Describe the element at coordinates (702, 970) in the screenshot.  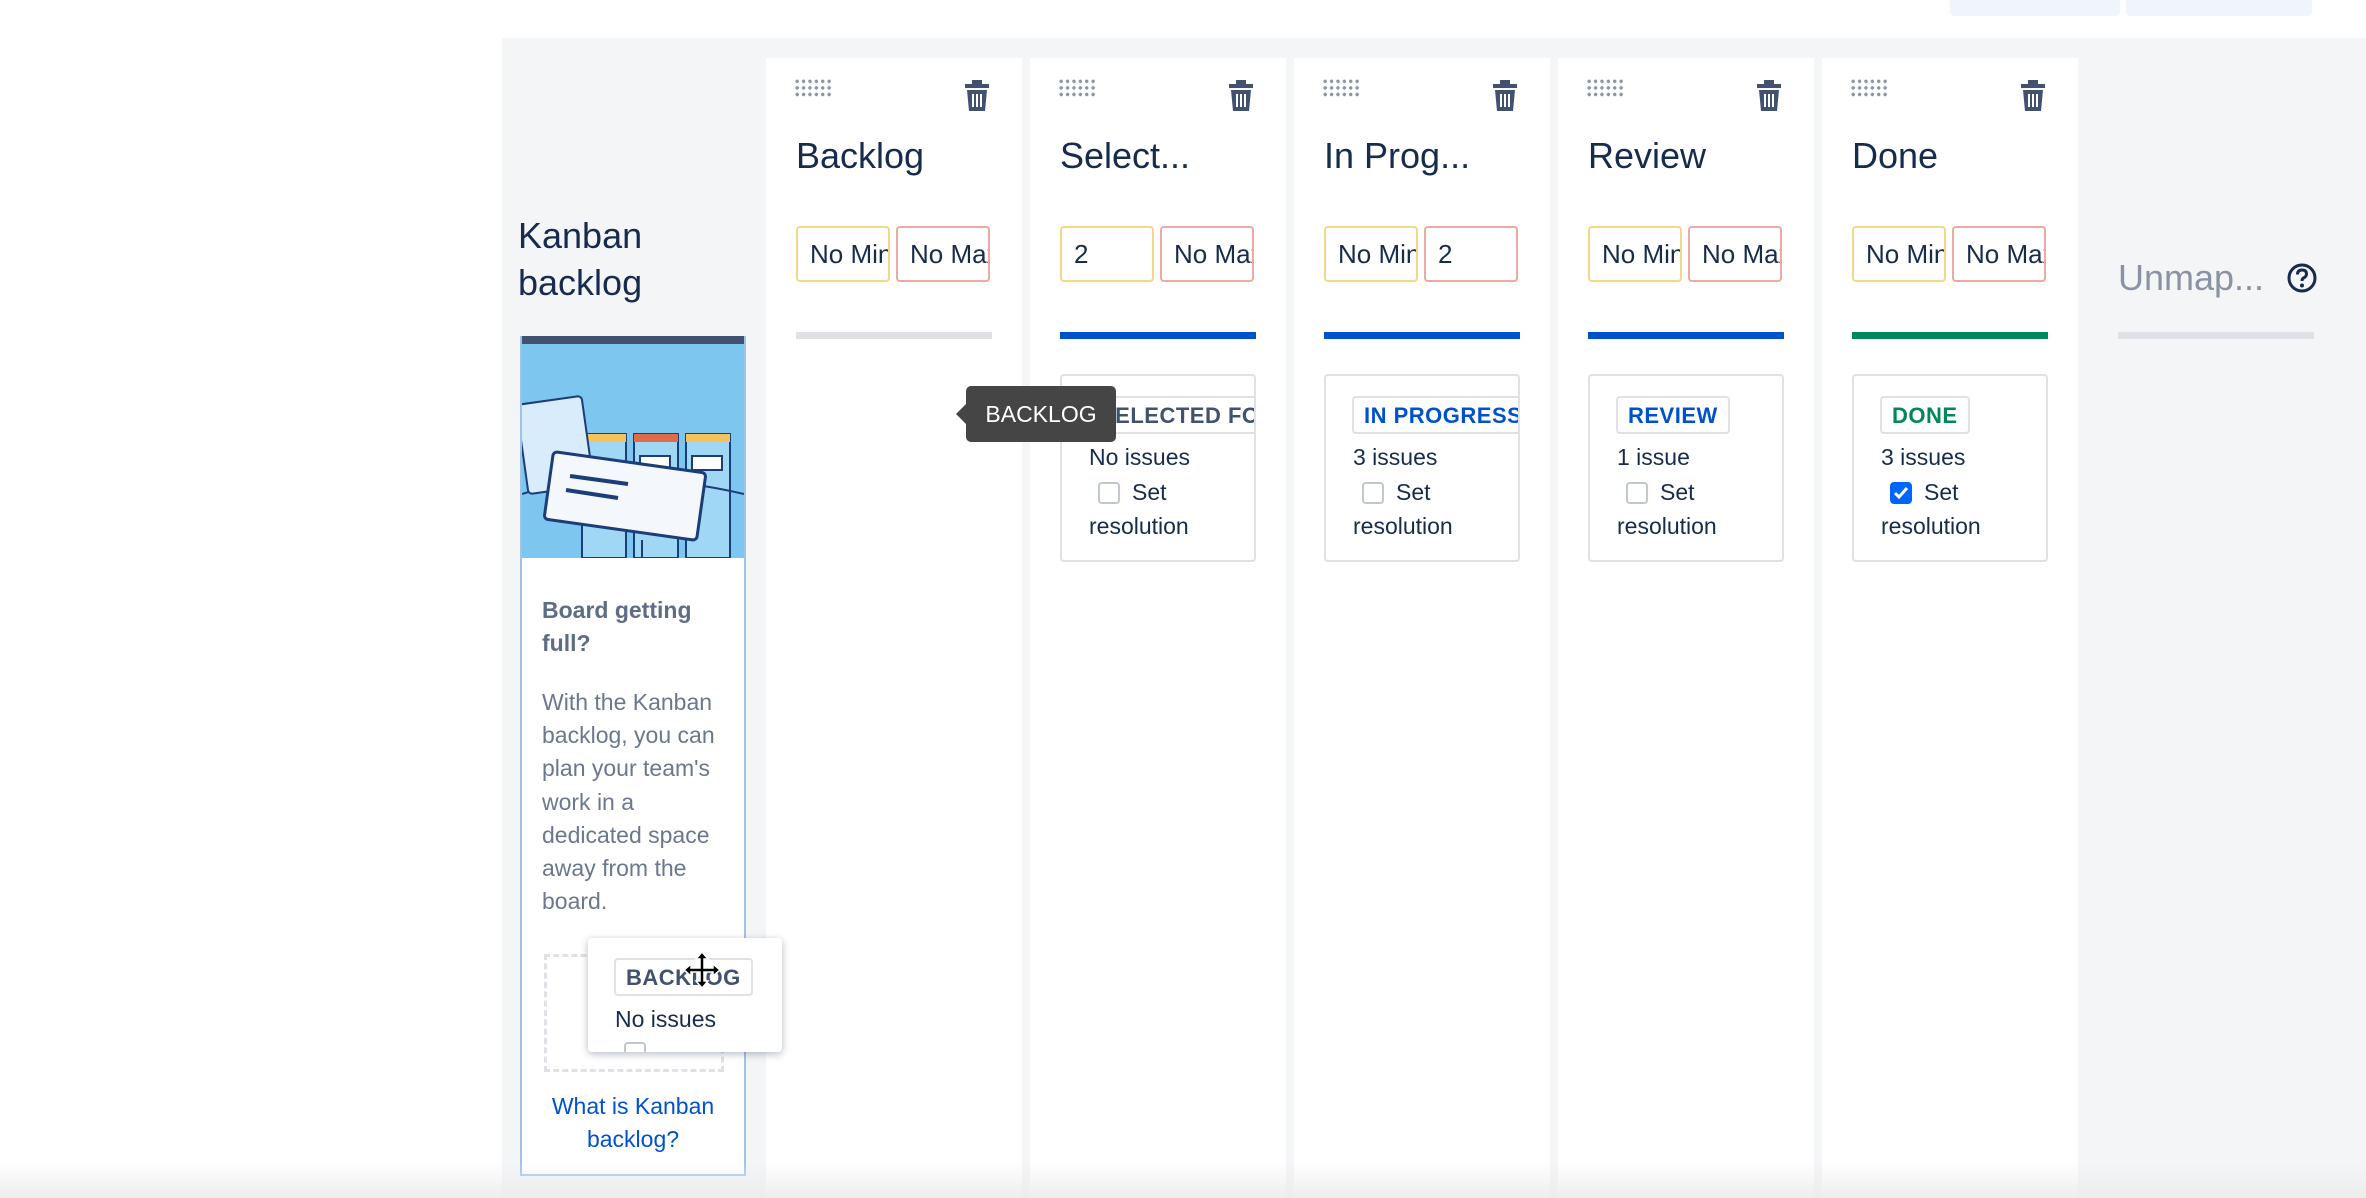
I see `move-cursor-icon` at that location.